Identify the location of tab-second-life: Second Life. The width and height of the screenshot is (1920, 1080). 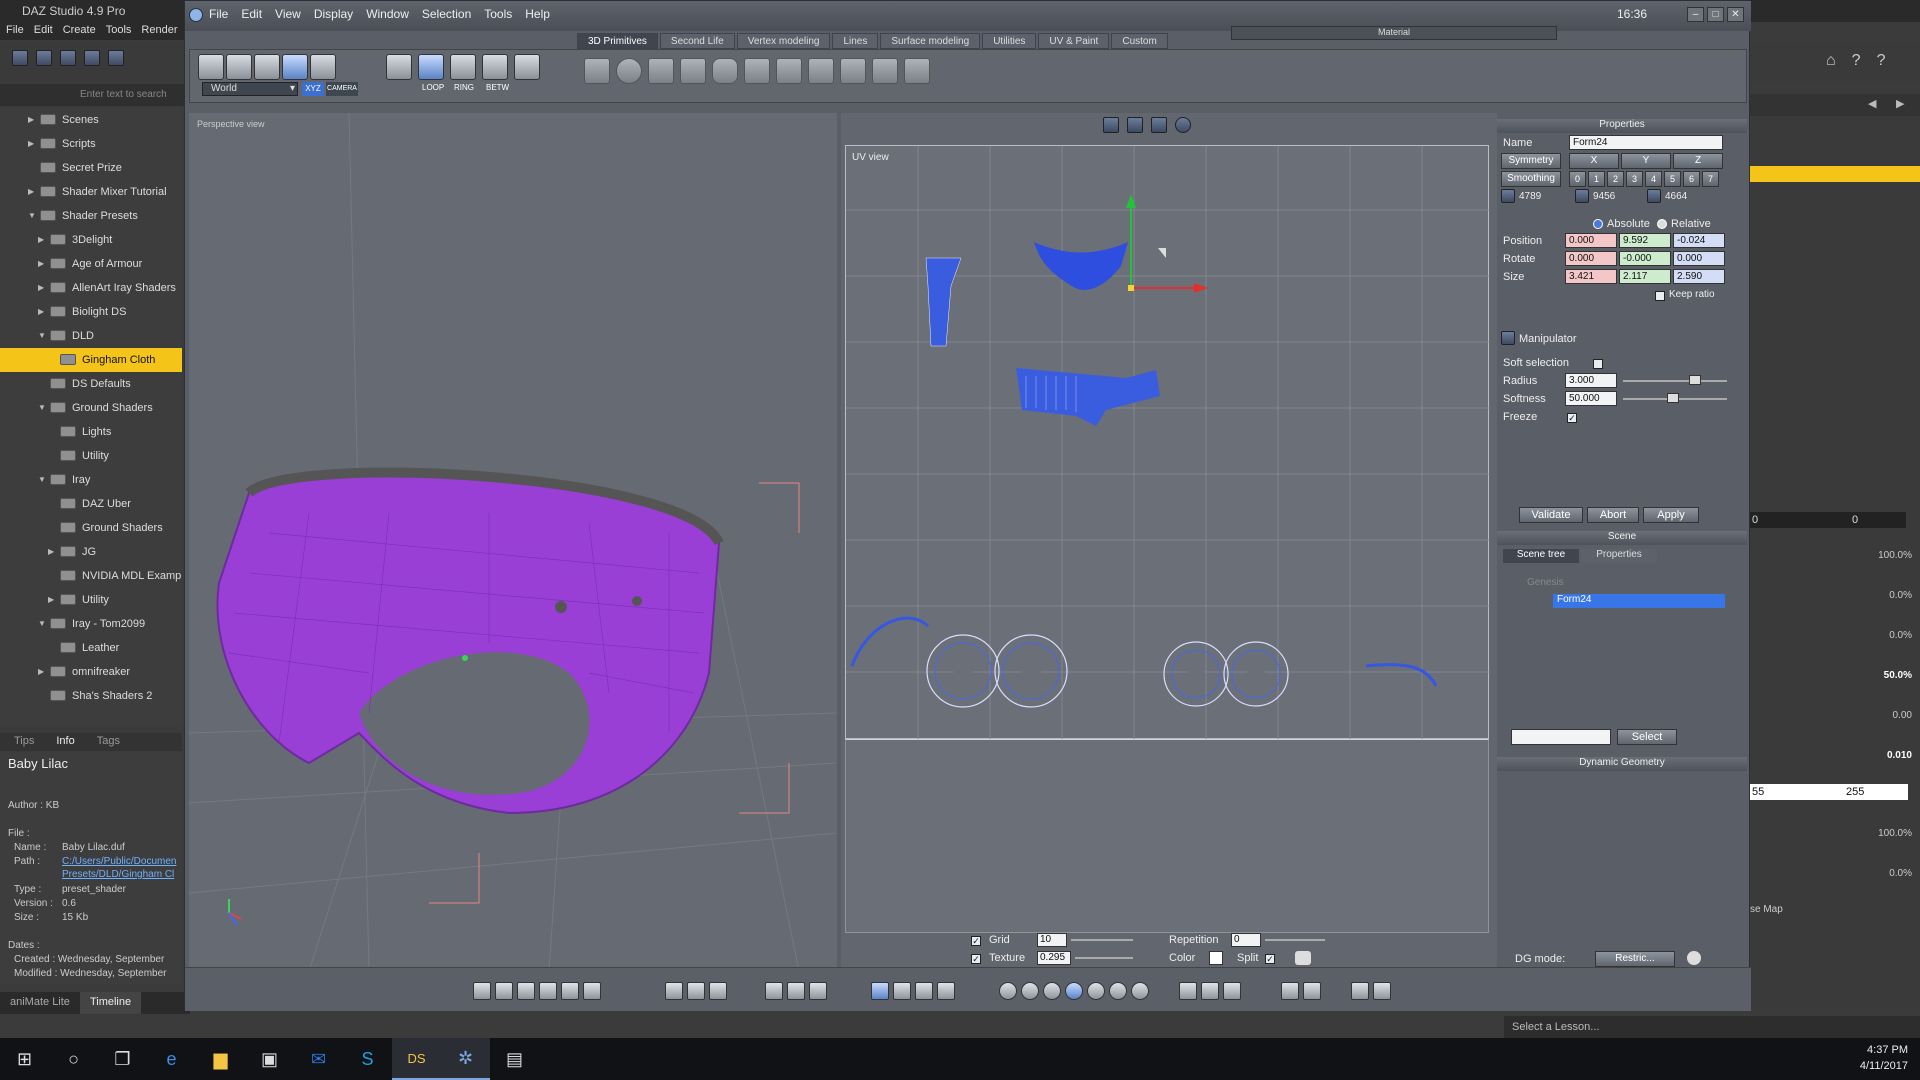
(697, 41).